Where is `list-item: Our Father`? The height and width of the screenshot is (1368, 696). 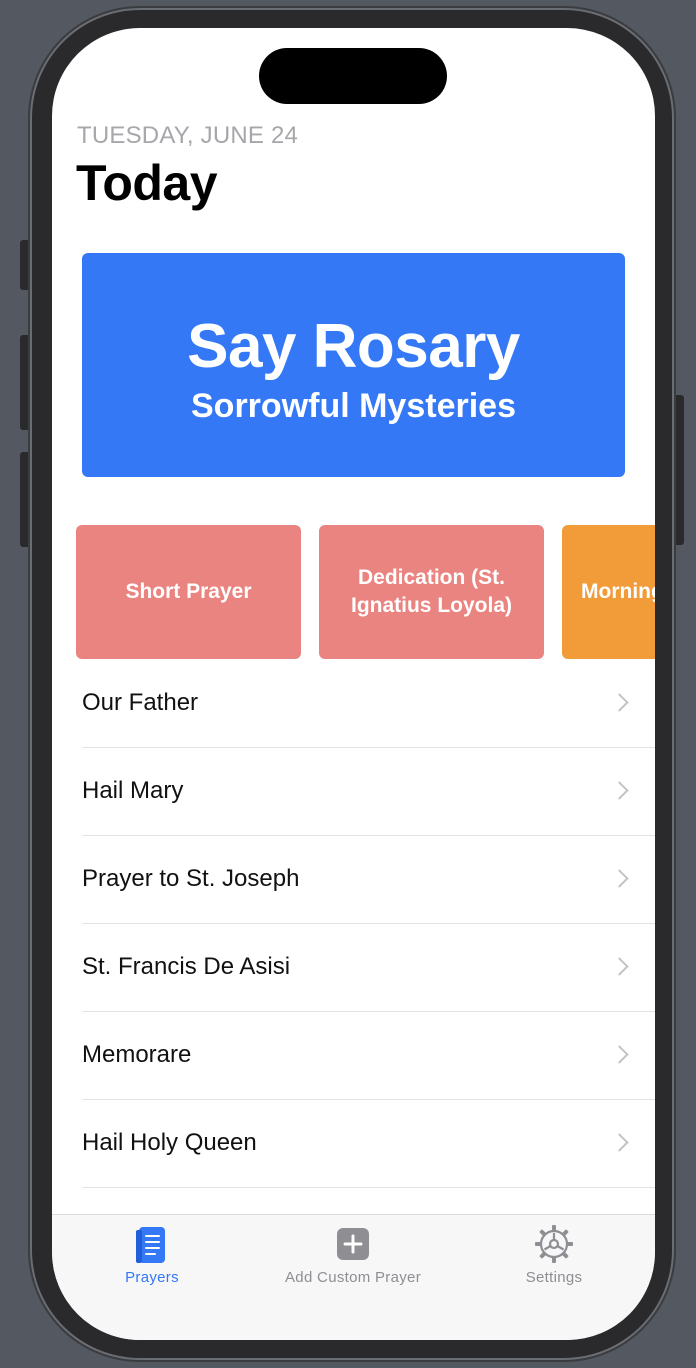
list-item: Our Father is located at coordinates (368, 704).